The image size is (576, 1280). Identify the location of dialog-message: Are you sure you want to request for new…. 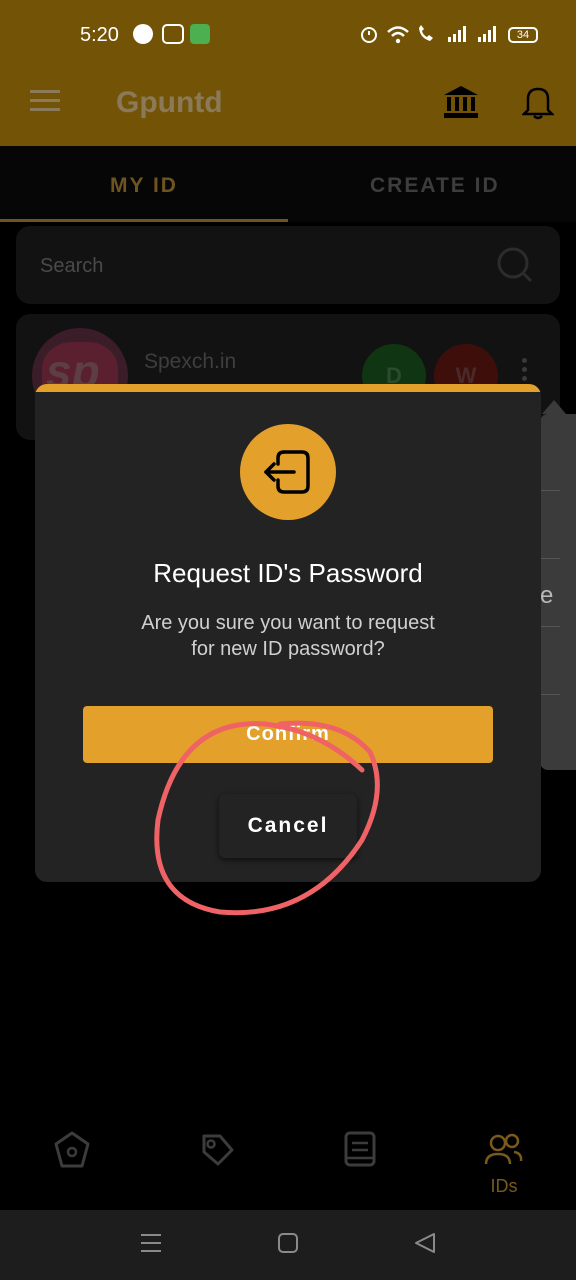
(288, 636).